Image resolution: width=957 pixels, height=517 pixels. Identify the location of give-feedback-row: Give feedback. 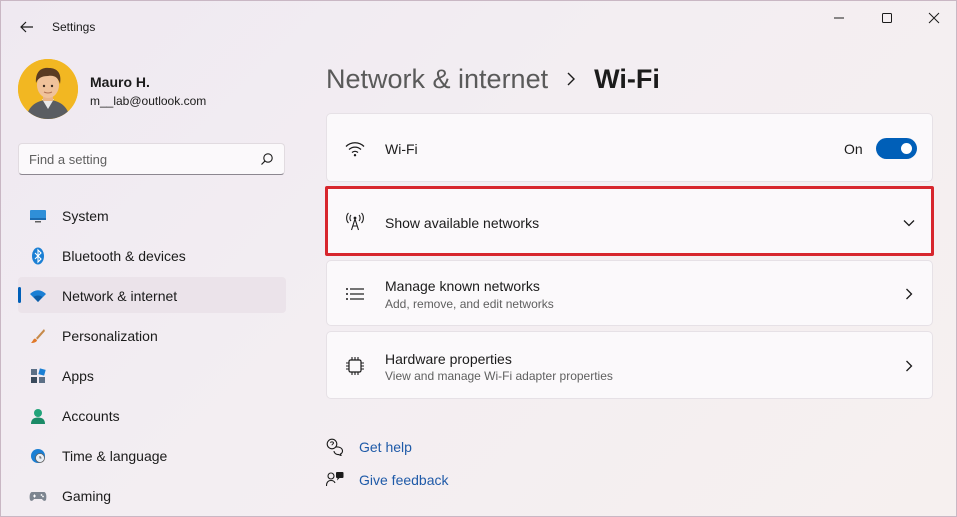
(387, 480).